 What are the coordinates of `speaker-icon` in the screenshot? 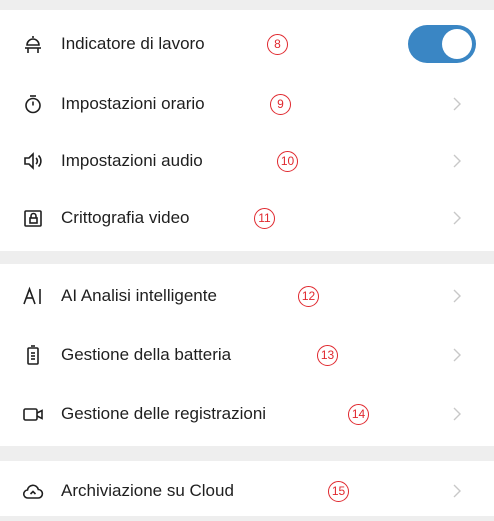 It's located at (33, 161).